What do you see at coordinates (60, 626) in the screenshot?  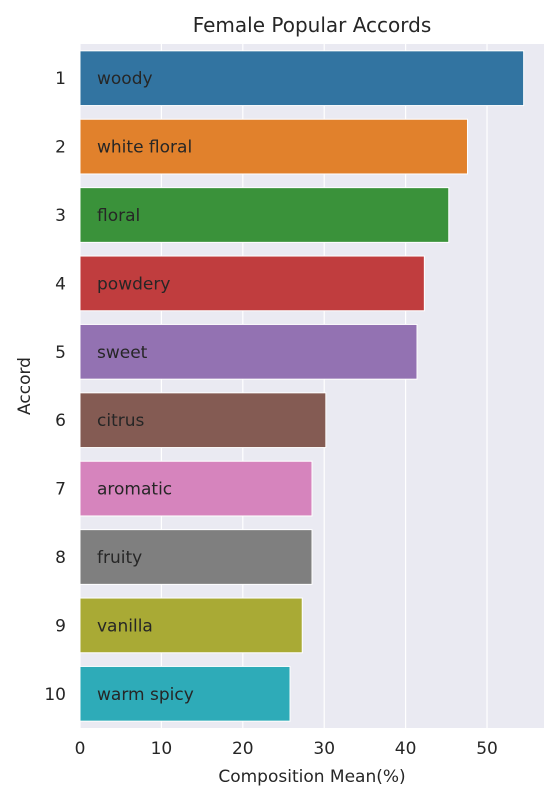 I see `y-tick-label: 9` at bounding box center [60, 626].